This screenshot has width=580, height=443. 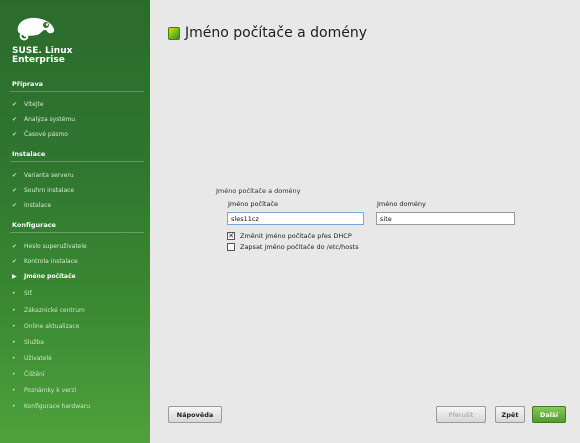 I want to click on brand-name: SUSE. Linux Enterprise, so click(x=42, y=56).